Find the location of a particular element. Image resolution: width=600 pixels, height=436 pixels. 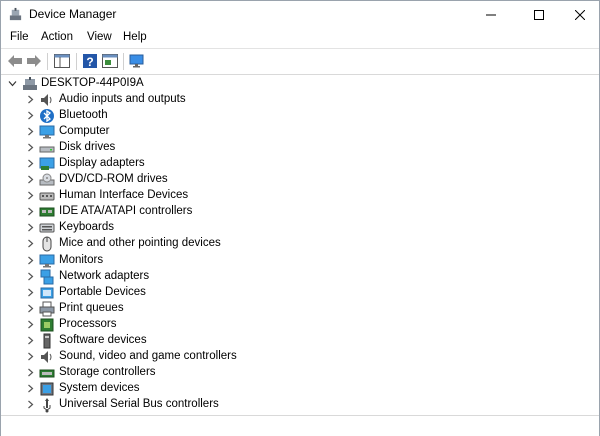

sound-controller-icon is located at coordinates (46, 356).